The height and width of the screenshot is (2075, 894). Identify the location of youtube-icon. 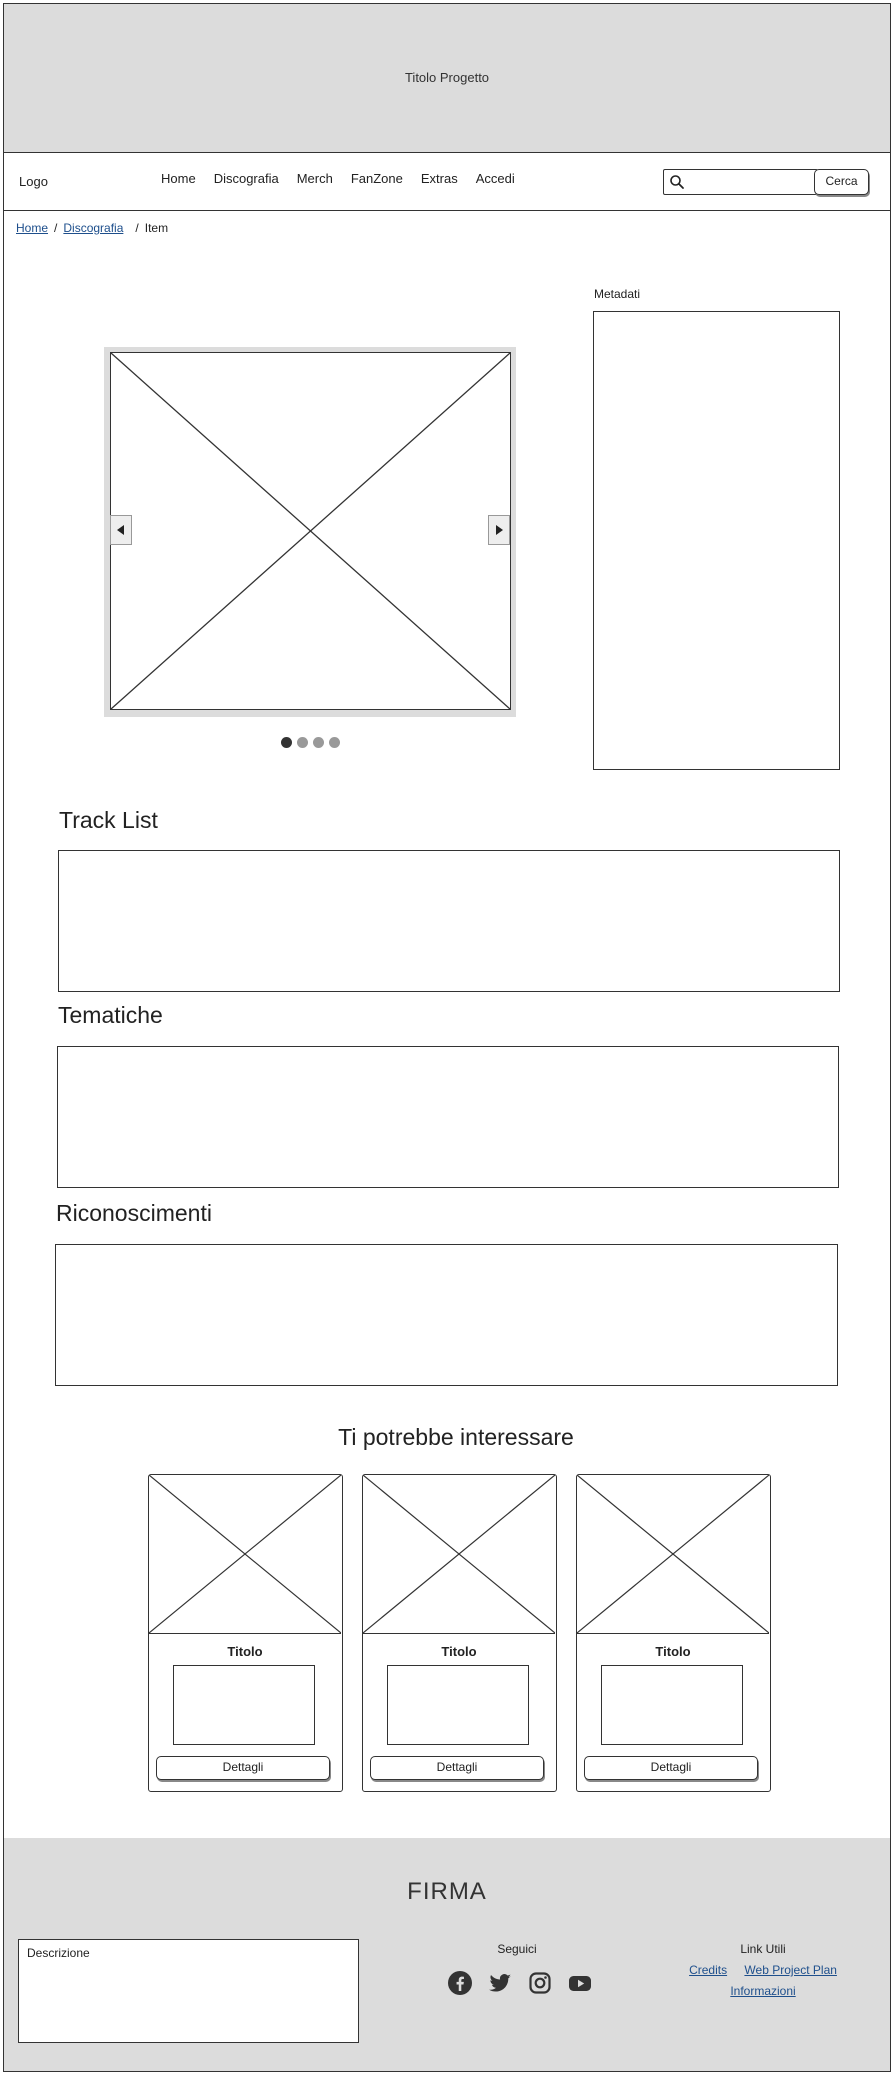
(580, 1983).